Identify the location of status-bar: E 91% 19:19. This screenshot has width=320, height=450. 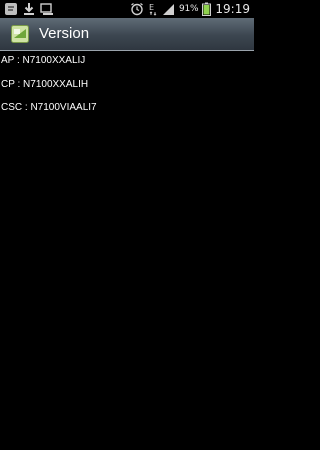
(127, 9).